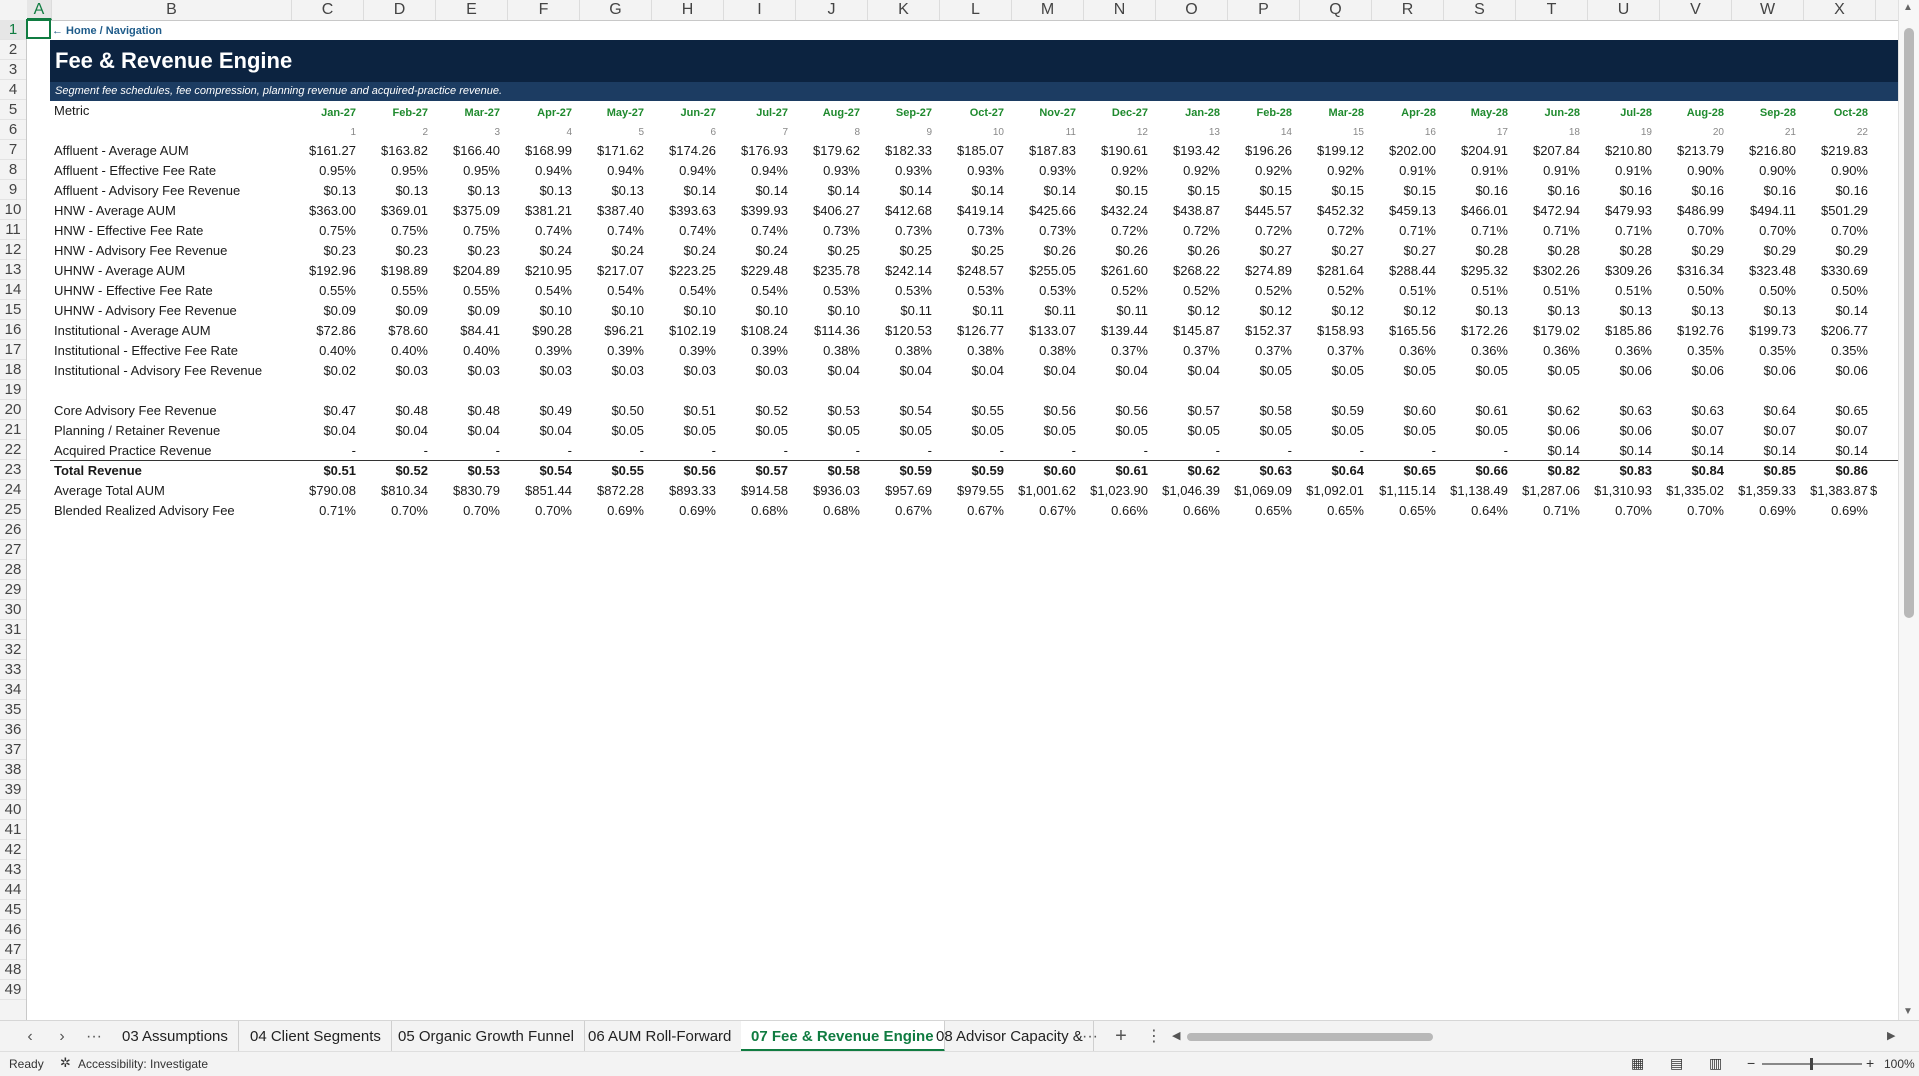 The width and height of the screenshot is (1919, 1076). What do you see at coordinates (1192, 10) in the screenshot?
I see `column-header-o: O` at bounding box center [1192, 10].